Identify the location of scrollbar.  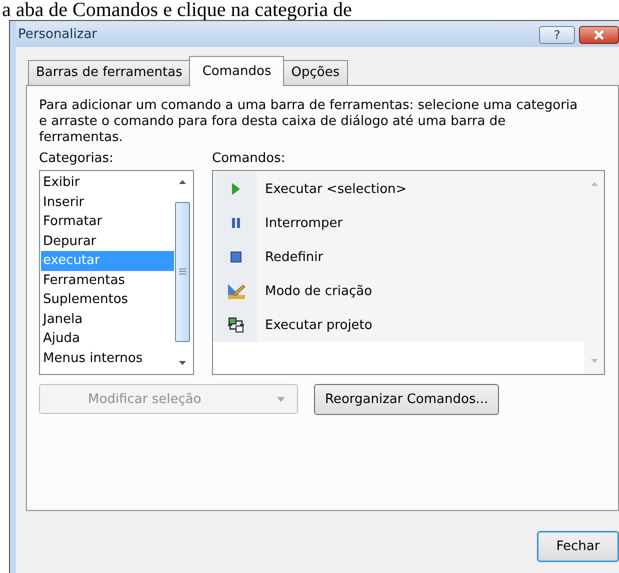
(594, 272).